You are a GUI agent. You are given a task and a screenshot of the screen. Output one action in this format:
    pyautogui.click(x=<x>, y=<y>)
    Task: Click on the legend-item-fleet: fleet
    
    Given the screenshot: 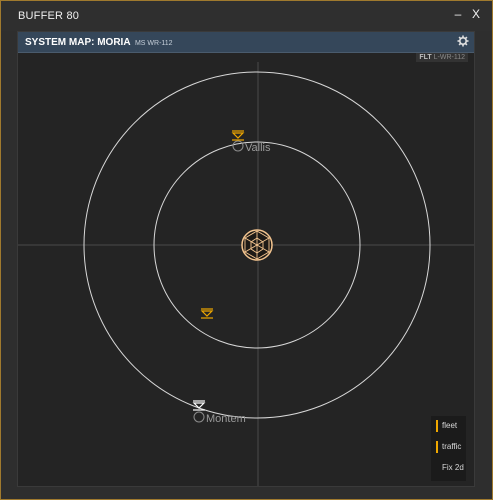 What is the action you would take?
    pyautogui.click(x=446, y=426)
    